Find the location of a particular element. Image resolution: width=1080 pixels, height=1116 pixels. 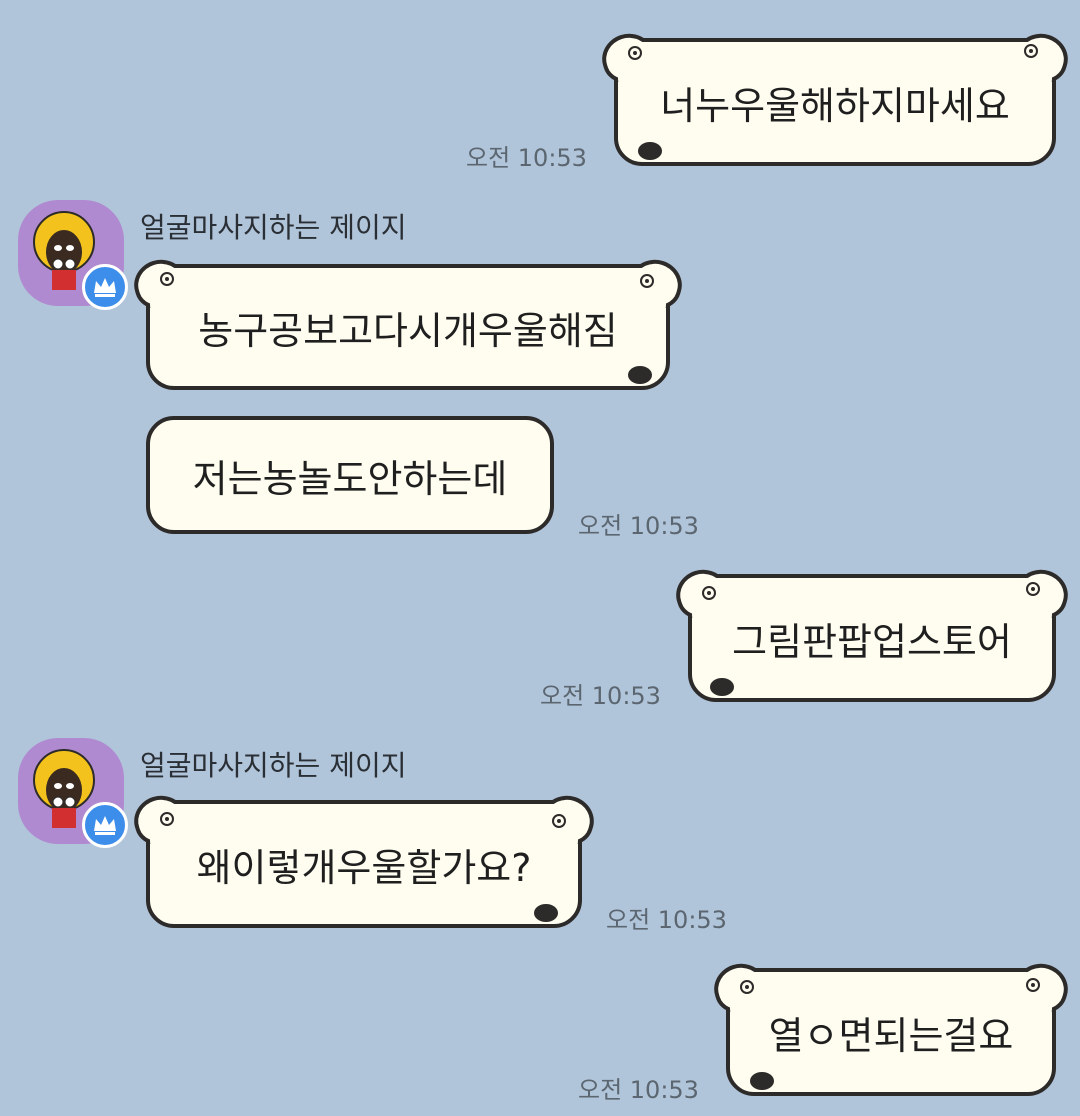

message-bubble-received: 왜이렇개우울할가요? is located at coordinates (364, 858).